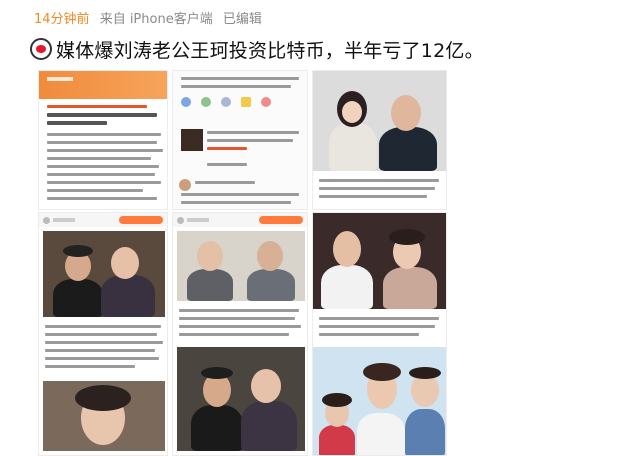 The image size is (628, 456). I want to click on star-icon, so click(246, 102).